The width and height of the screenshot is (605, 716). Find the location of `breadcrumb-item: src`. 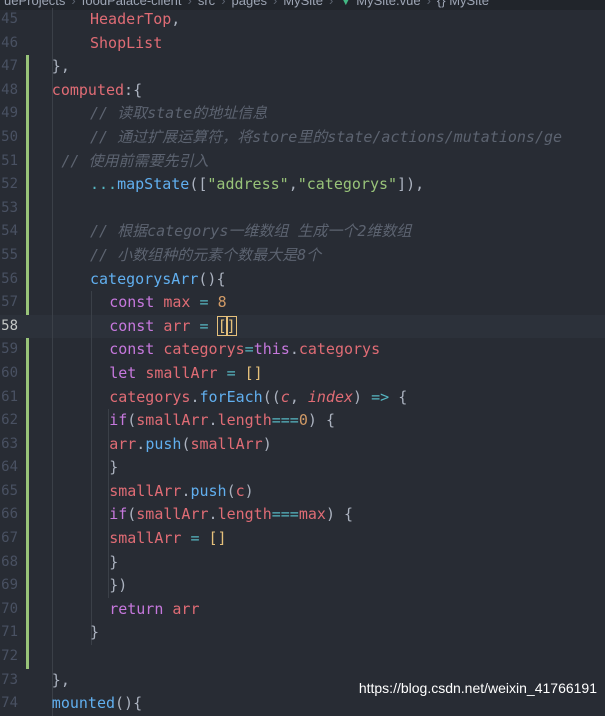

breadcrumb-item: src is located at coordinates (206, 4).